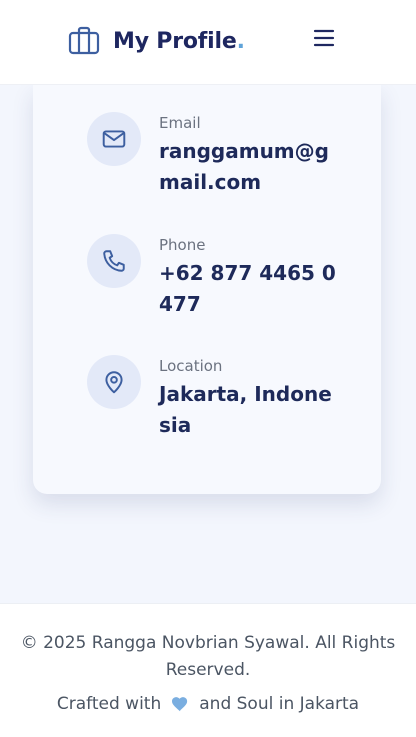 The height and width of the screenshot is (737, 416). What do you see at coordinates (180, 704) in the screenshot?
I see `heart-icon` at bounding box center [180, 704].